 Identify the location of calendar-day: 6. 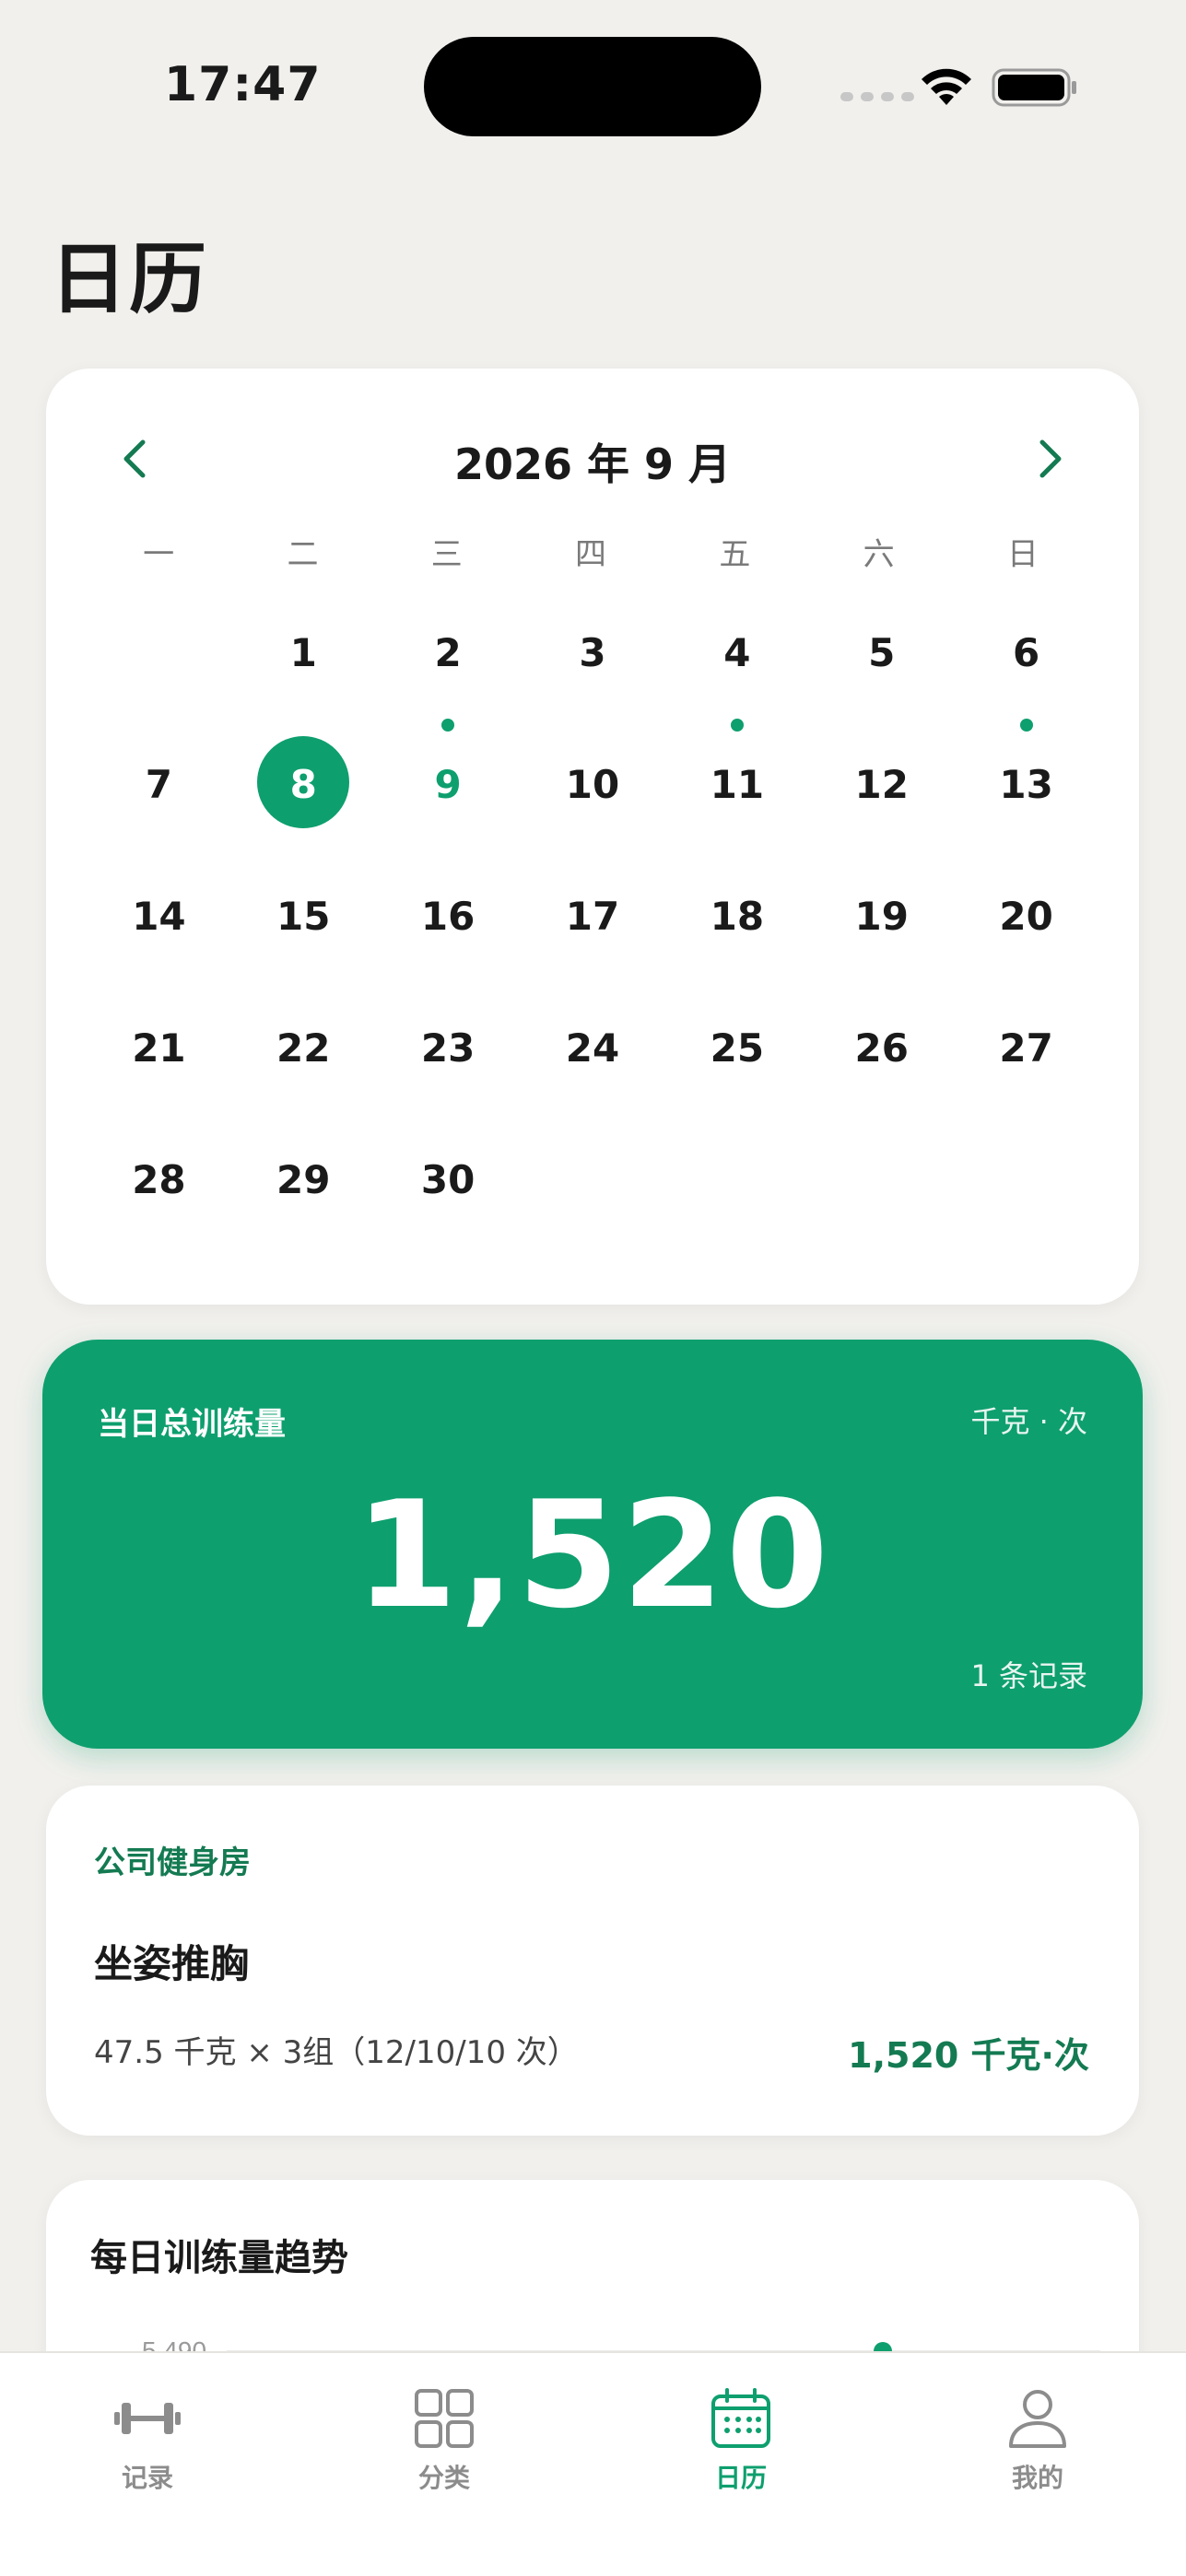
(1026, 665).